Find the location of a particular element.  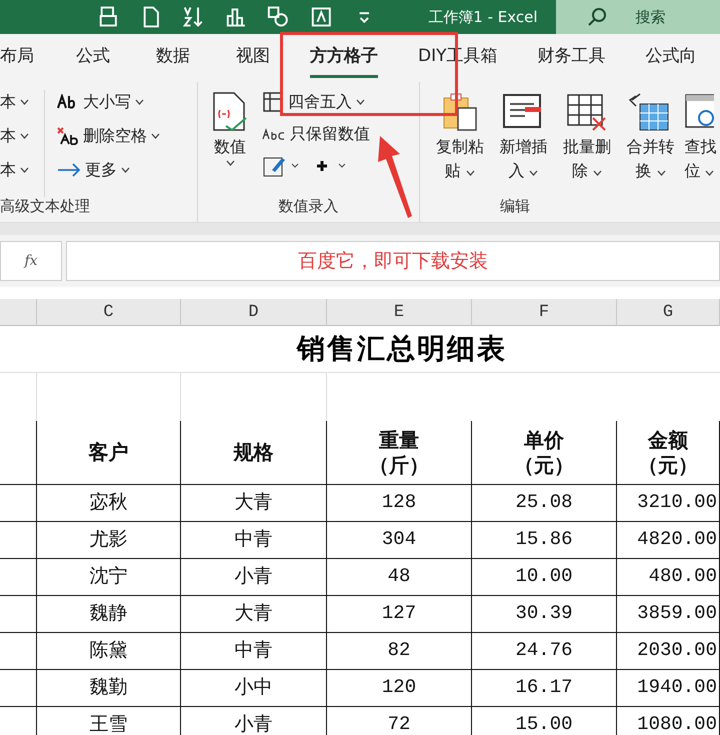

table-cell: 15.86 is located at coordinates (544, 540).